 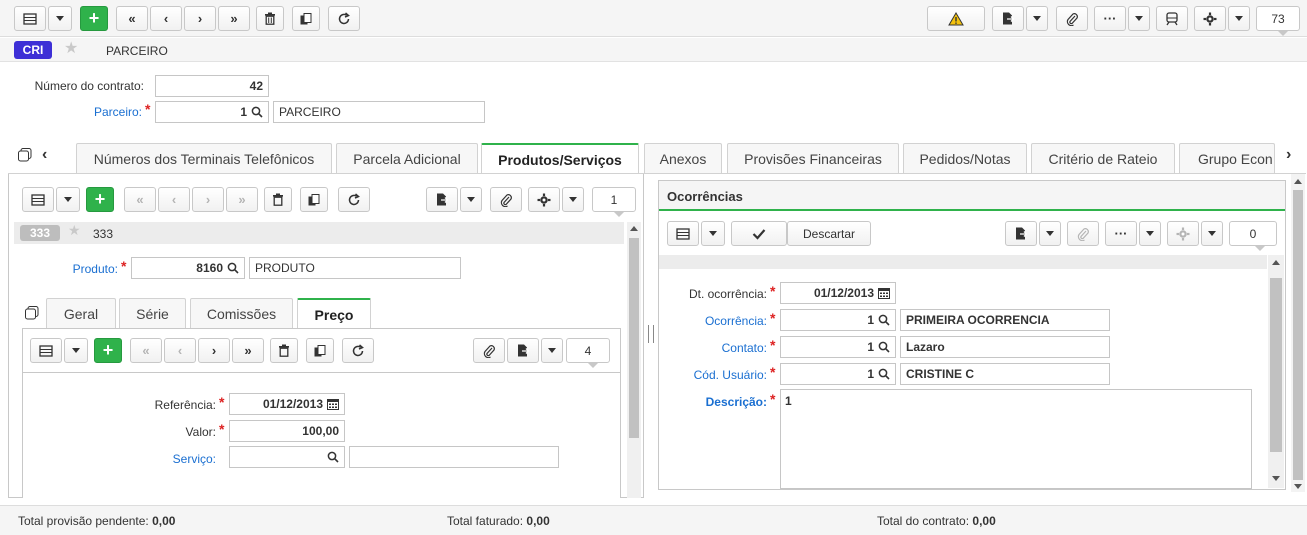 I want to click on price-previous-button: ‹, so click(x=180, y=350).